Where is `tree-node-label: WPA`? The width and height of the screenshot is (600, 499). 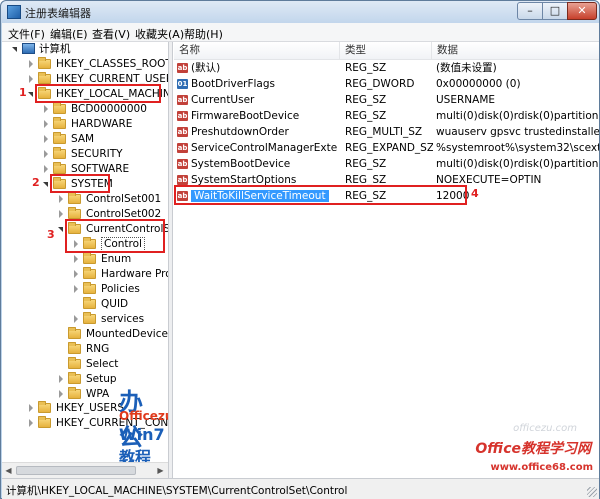 tree-node-label: WPA is located at coordinates (98, 394).